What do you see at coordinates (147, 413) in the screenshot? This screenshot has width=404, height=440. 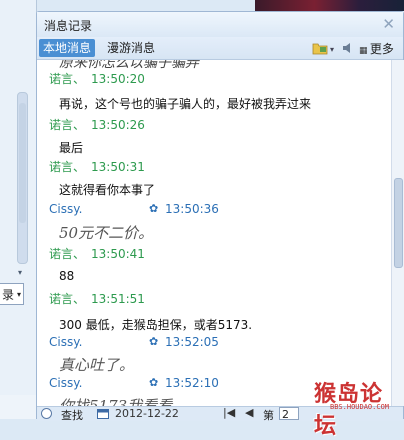 I see `date-field: 2012-12-22` at bounding box center [147, 413].